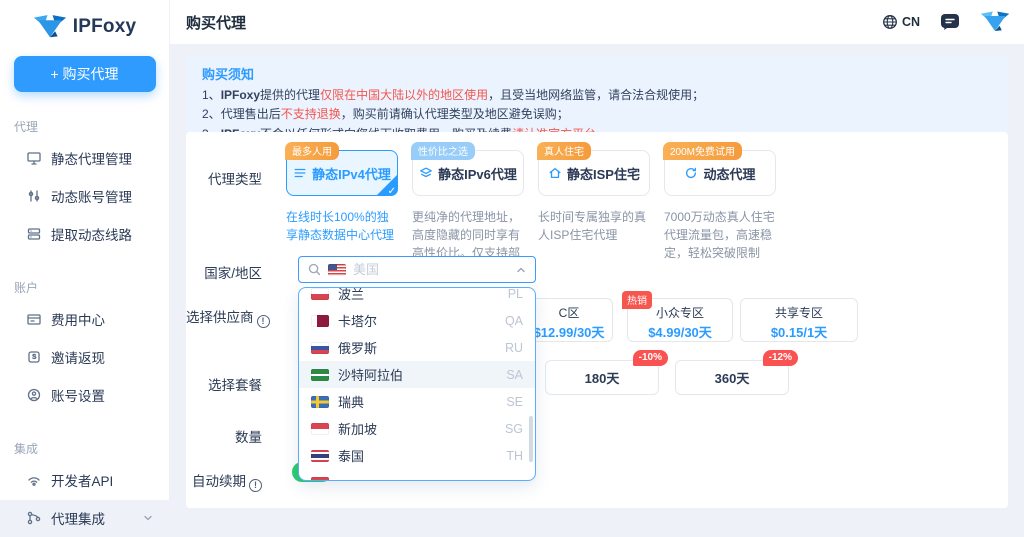  I want to click on header: 购买代理 CN, so click(597, 22).